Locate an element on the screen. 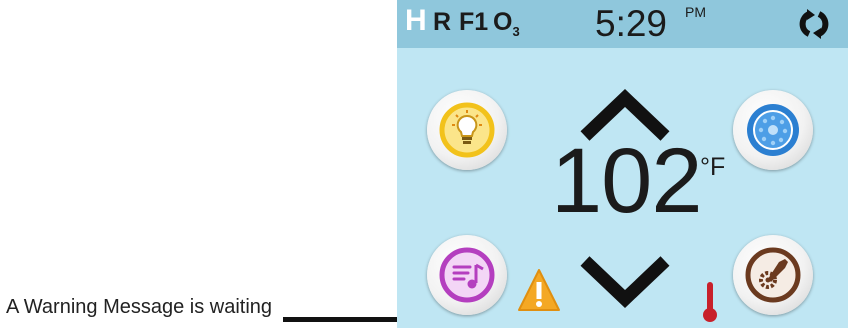 This screenshot has height=328, width=848. lightbulb-icon is located at coordinates (467, 130).